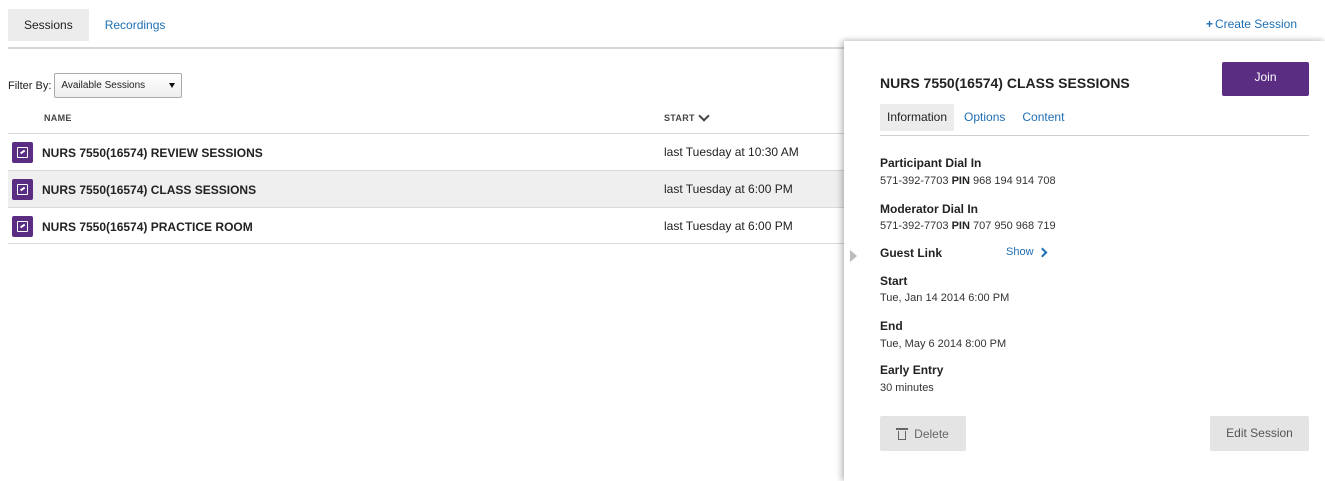 This screenshot has height=481, width=1325. I want to click on filter-select: Available Sessions, so click(118, 85).